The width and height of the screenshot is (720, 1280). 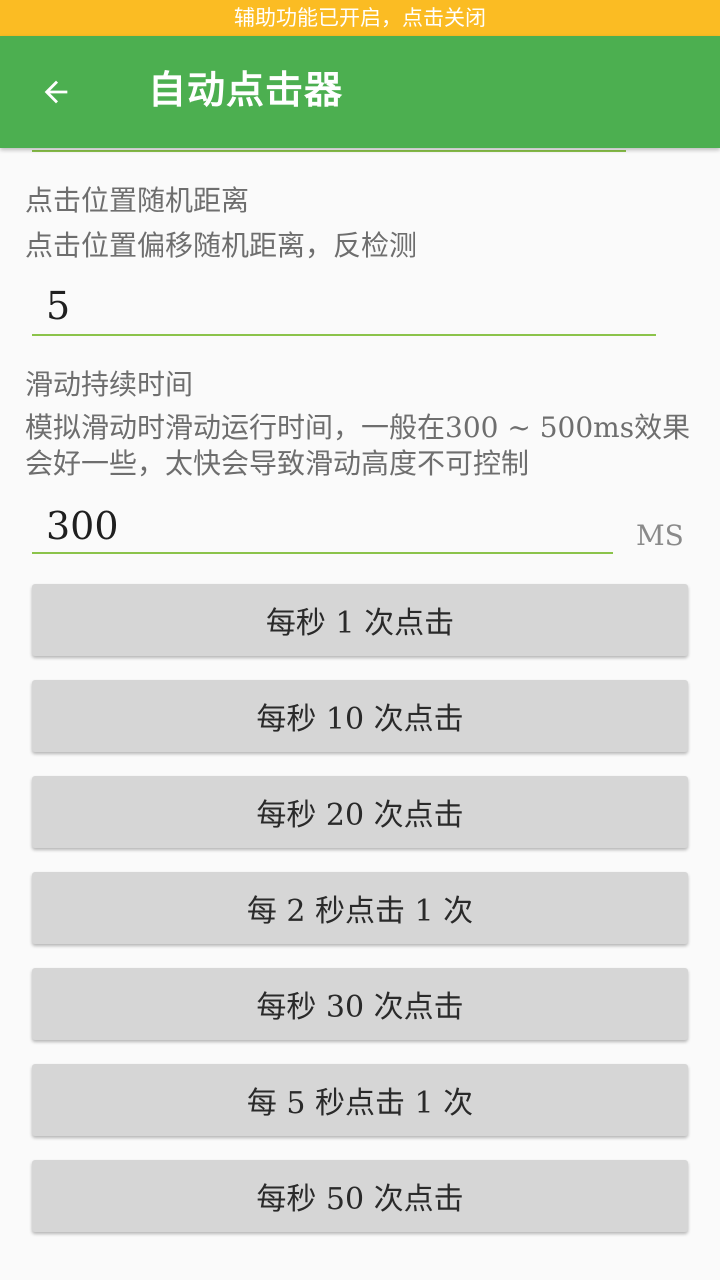 What do you see at coordinates (360, 1100) in the screenshot?
I see `click-every-5-seconds-button: 每 5 秒点击 1 次` at bounding box center [360, 1100].